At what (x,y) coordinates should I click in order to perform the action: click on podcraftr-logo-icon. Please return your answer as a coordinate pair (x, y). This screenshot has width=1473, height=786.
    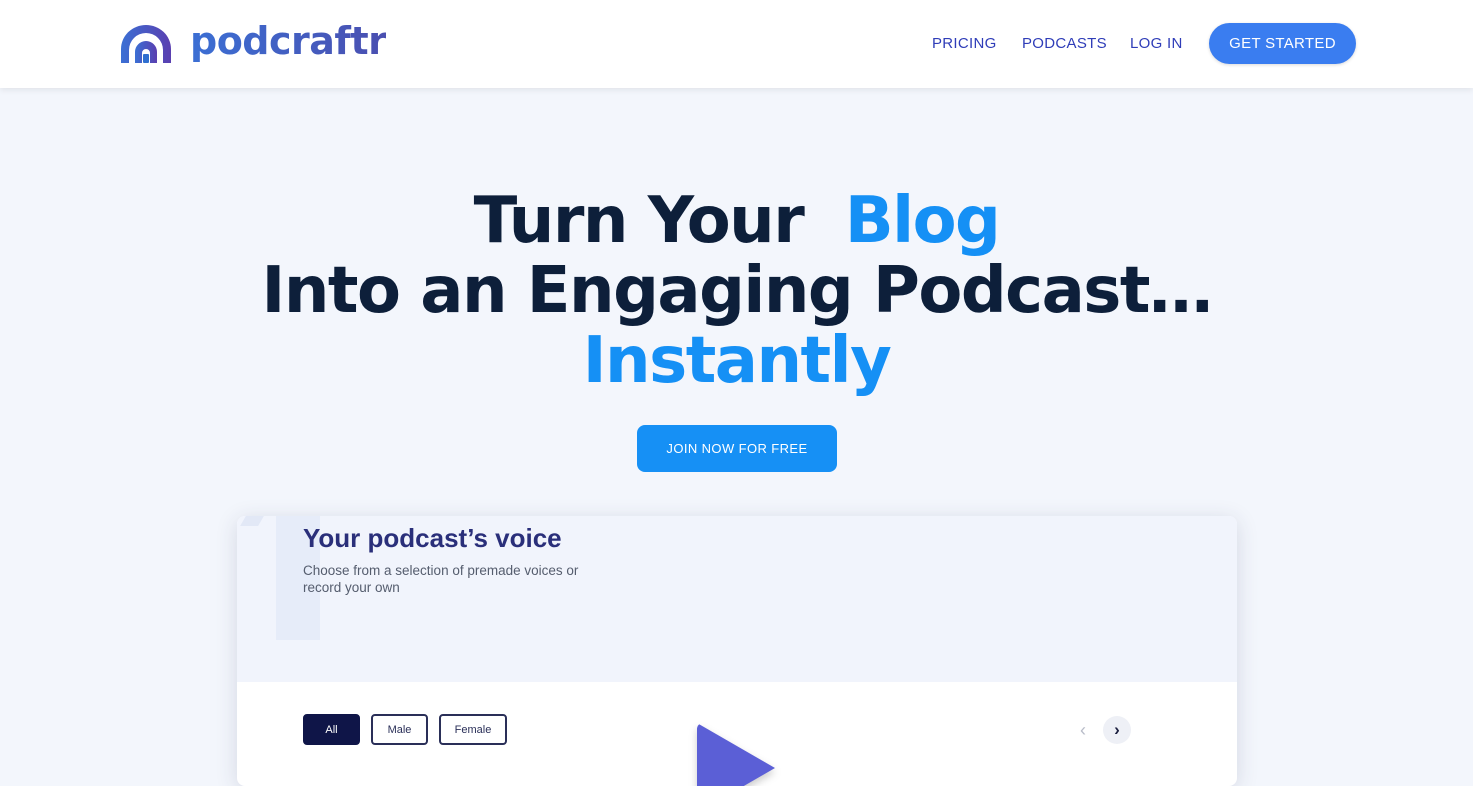
    Looking at the image, I should click on (146, 44).